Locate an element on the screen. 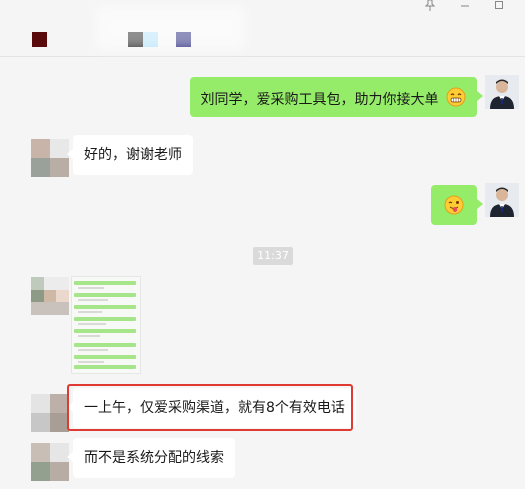 This screenshot has height=489, width=525. message-bubble-sent: 刘同学，爱采购工具包，助力你接大单 is located at coordinates (336, 97).